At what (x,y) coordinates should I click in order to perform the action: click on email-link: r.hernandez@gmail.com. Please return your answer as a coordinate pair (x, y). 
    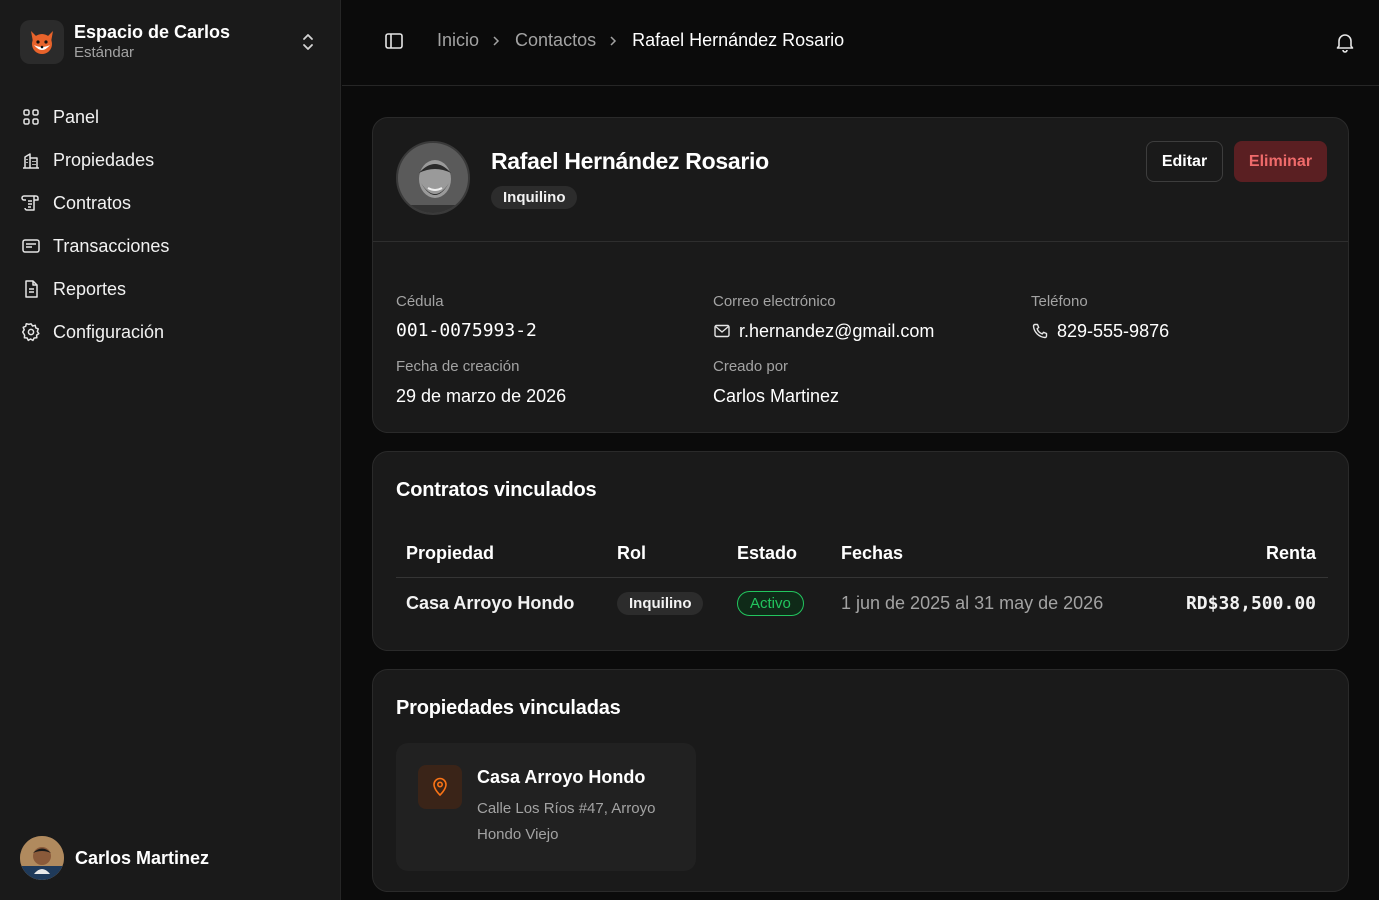
    Looking at the image, I should click on (836, 331).